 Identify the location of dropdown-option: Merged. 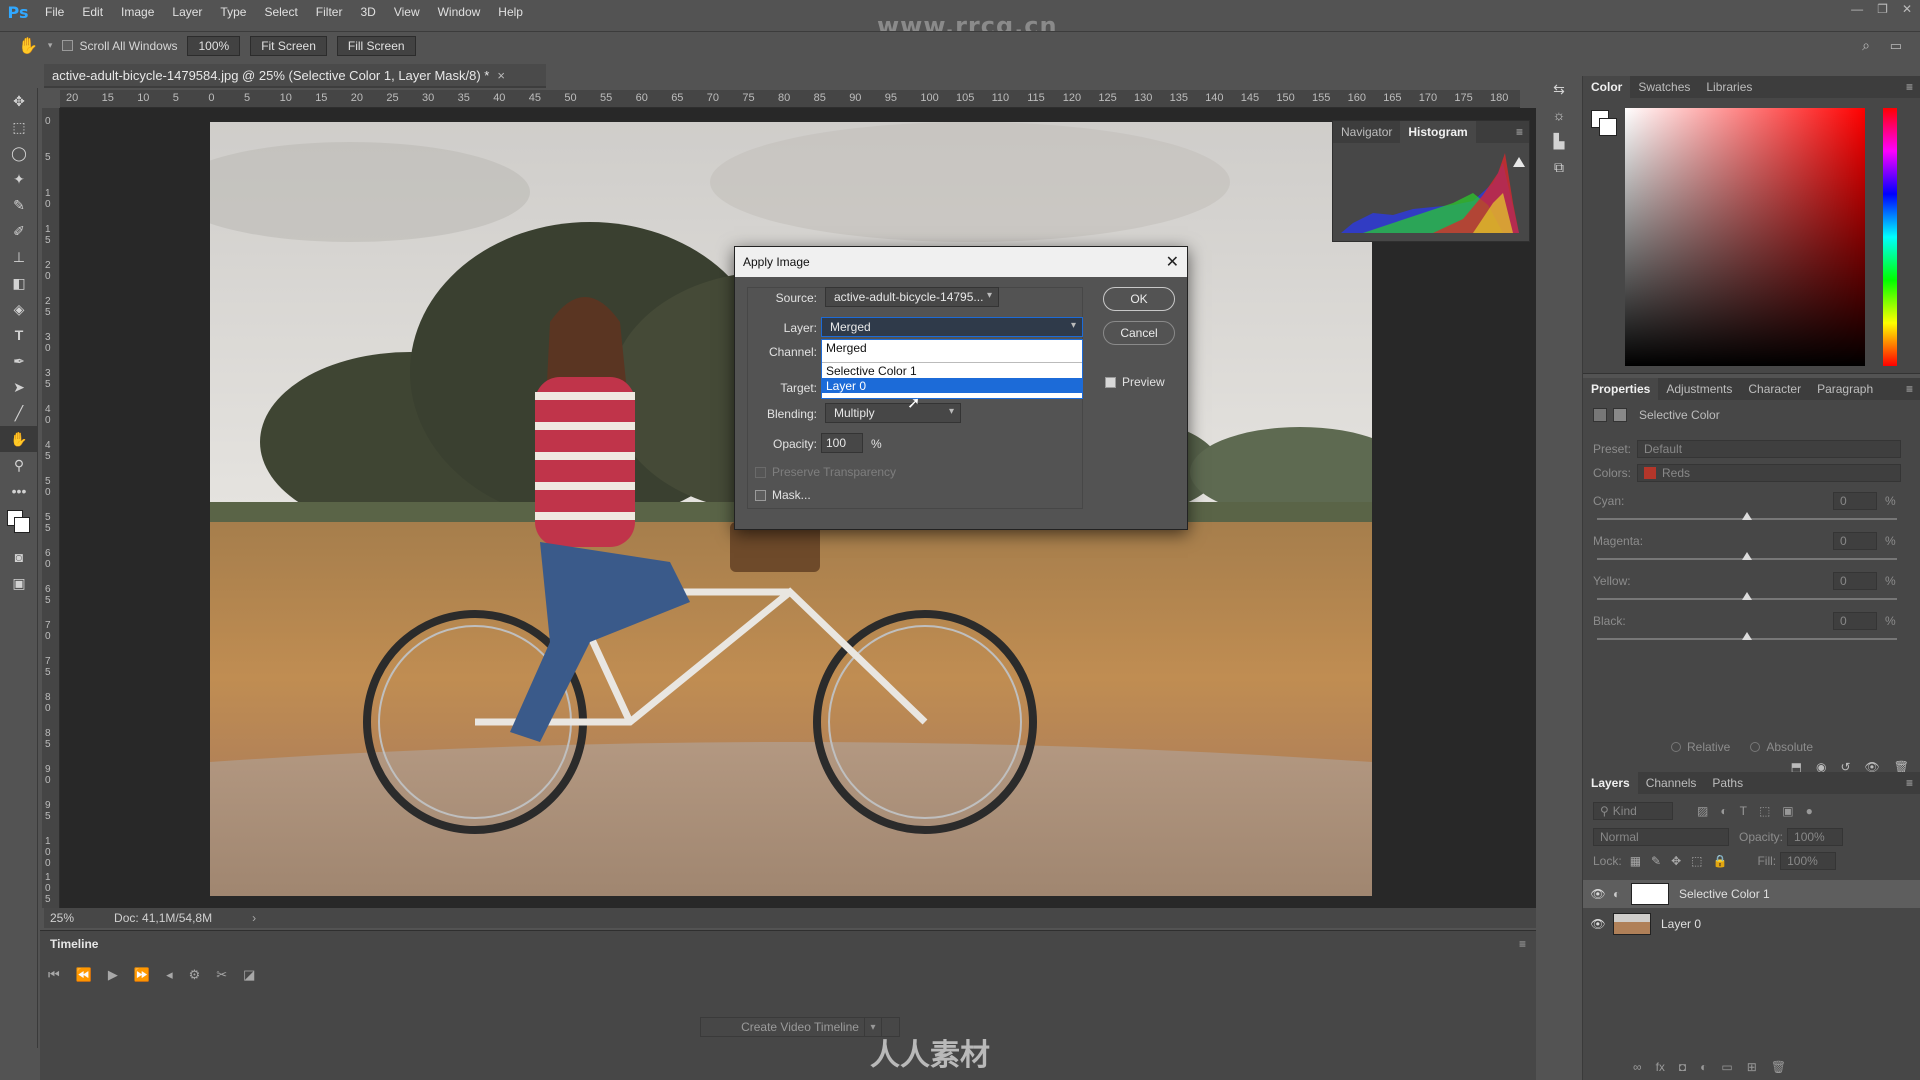
(952, 347).